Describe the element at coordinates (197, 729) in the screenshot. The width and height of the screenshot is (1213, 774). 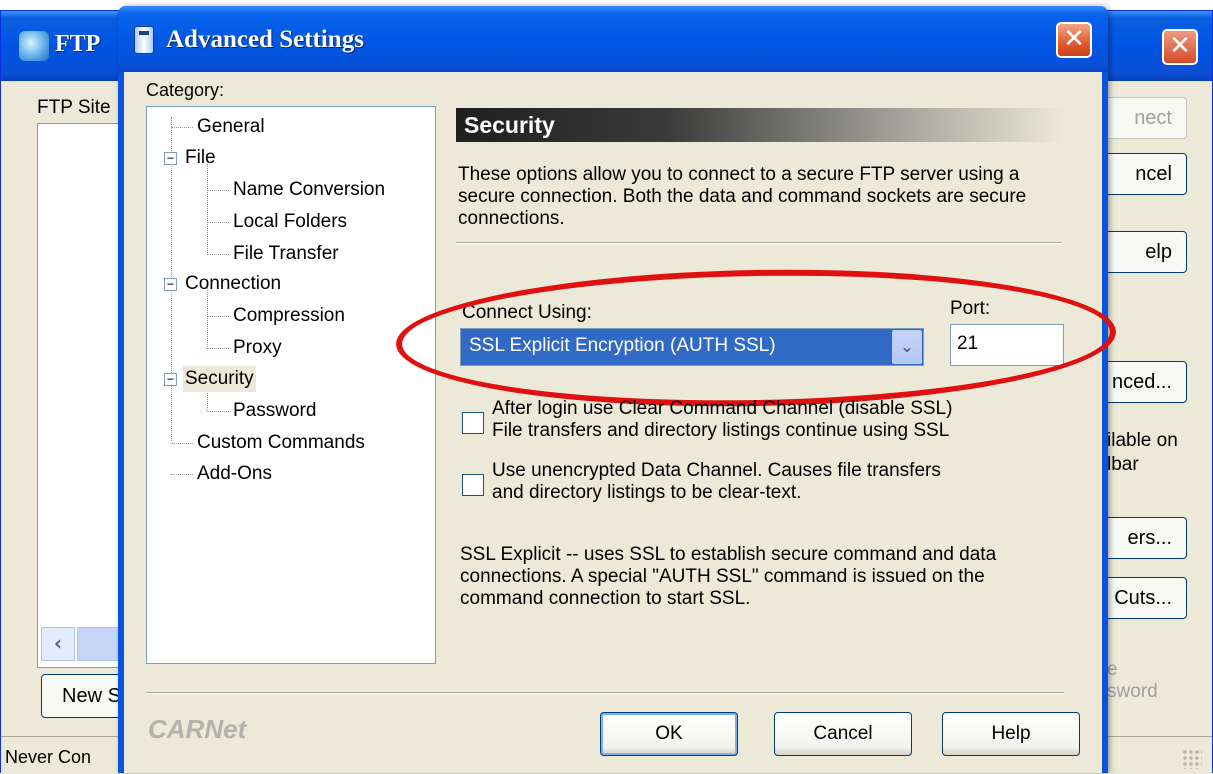
I see `carnet-logo: CARNet` at that location.